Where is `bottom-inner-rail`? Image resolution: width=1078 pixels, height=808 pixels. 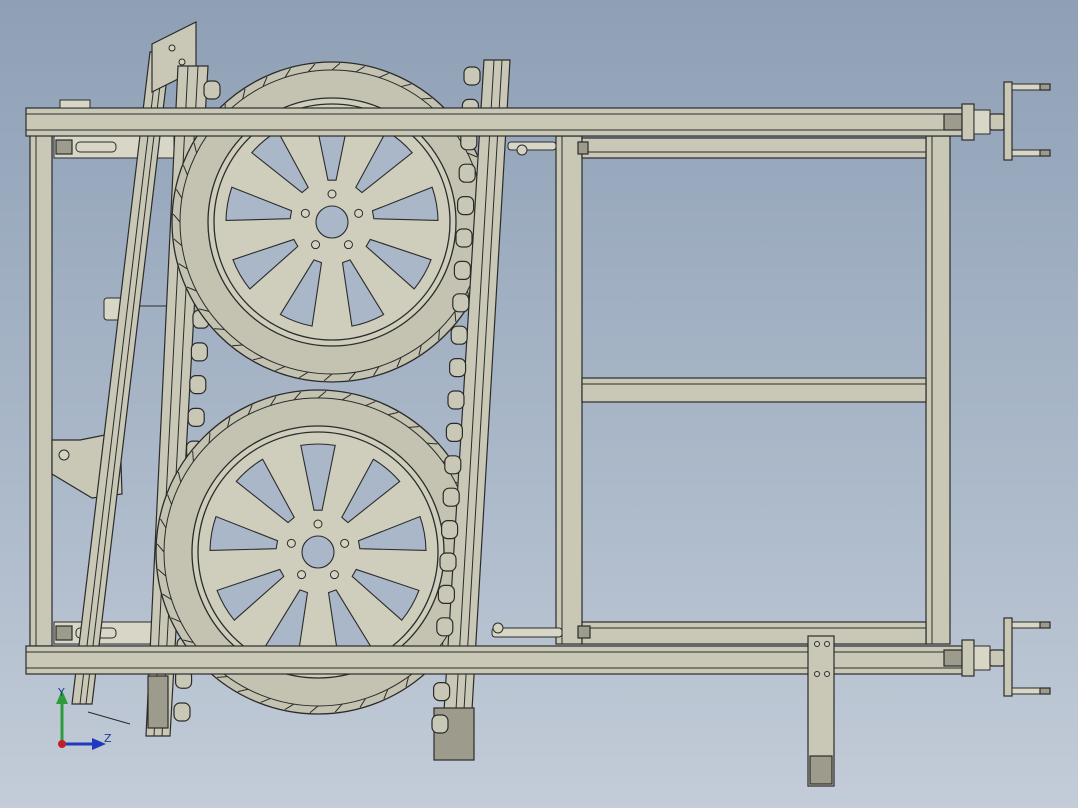
bottom-inner-rail is located at coordinates (754, 633).